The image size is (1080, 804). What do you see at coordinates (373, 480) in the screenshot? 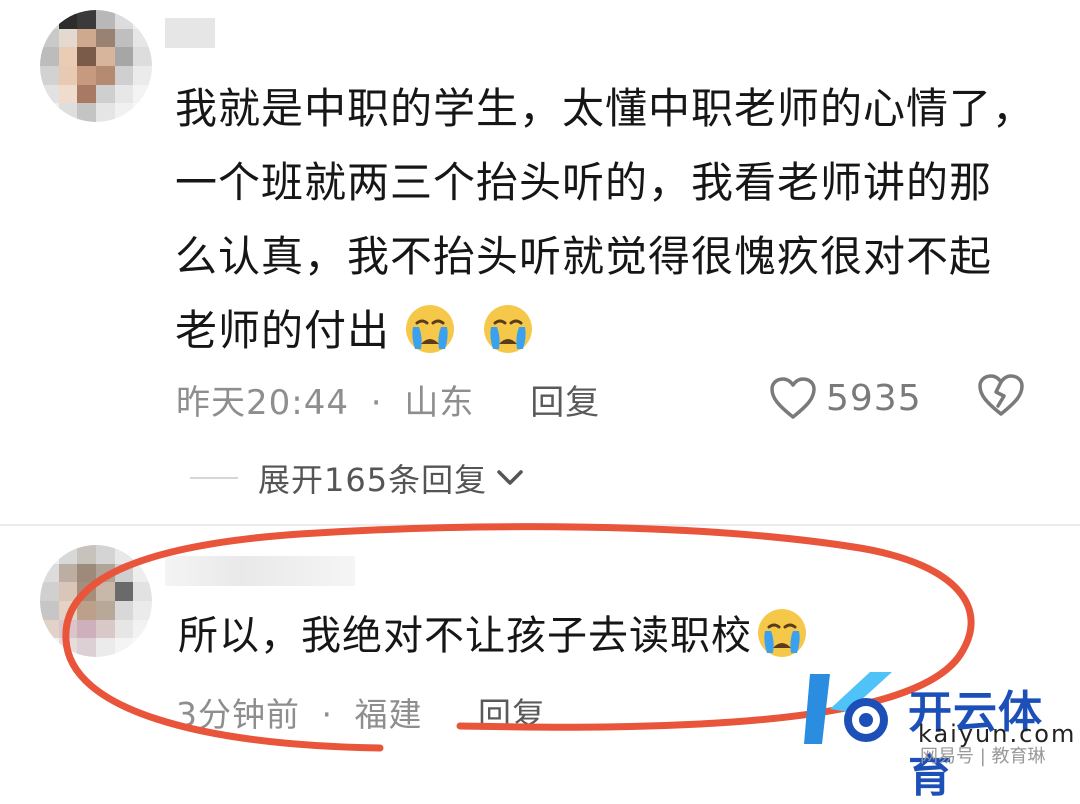
I see `expand-replies-label: 展开165条回复` at bounding box center [373, 480].